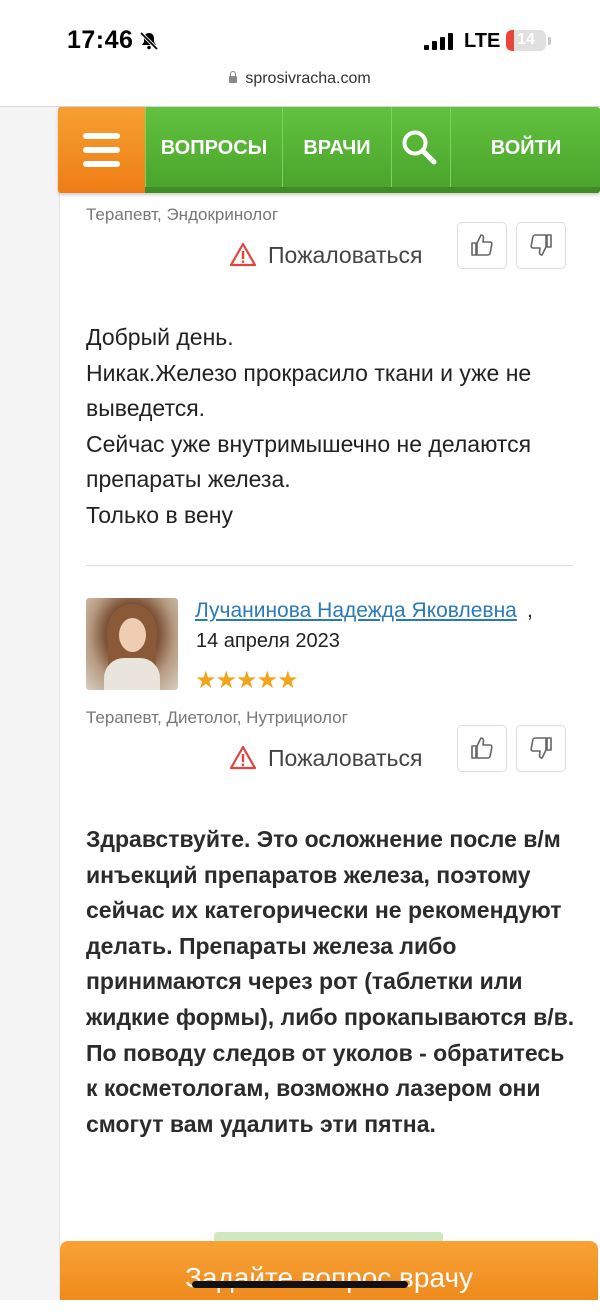 Image resolution: width=600 pixels, height=1315 pixels. What do you see at coordinates (482, 41) in the screenshot?
I see `network-type: LTE` at bounding box center [482, 41].